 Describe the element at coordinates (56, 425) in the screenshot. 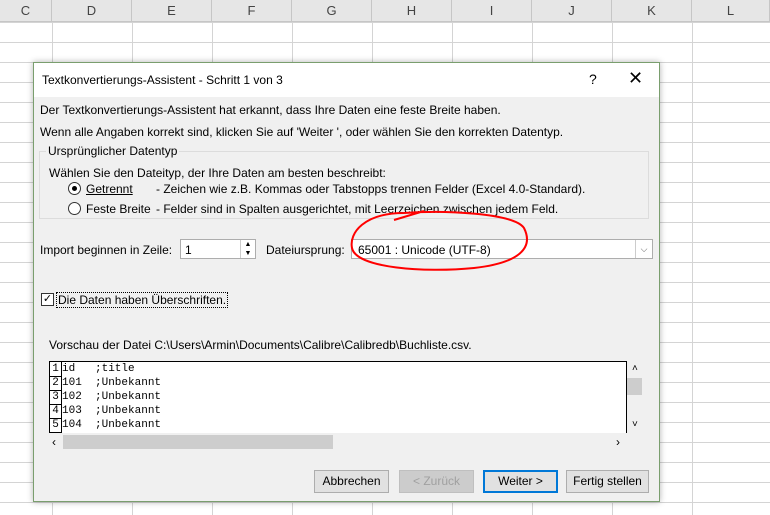

I see `row-number: 5` at that location.